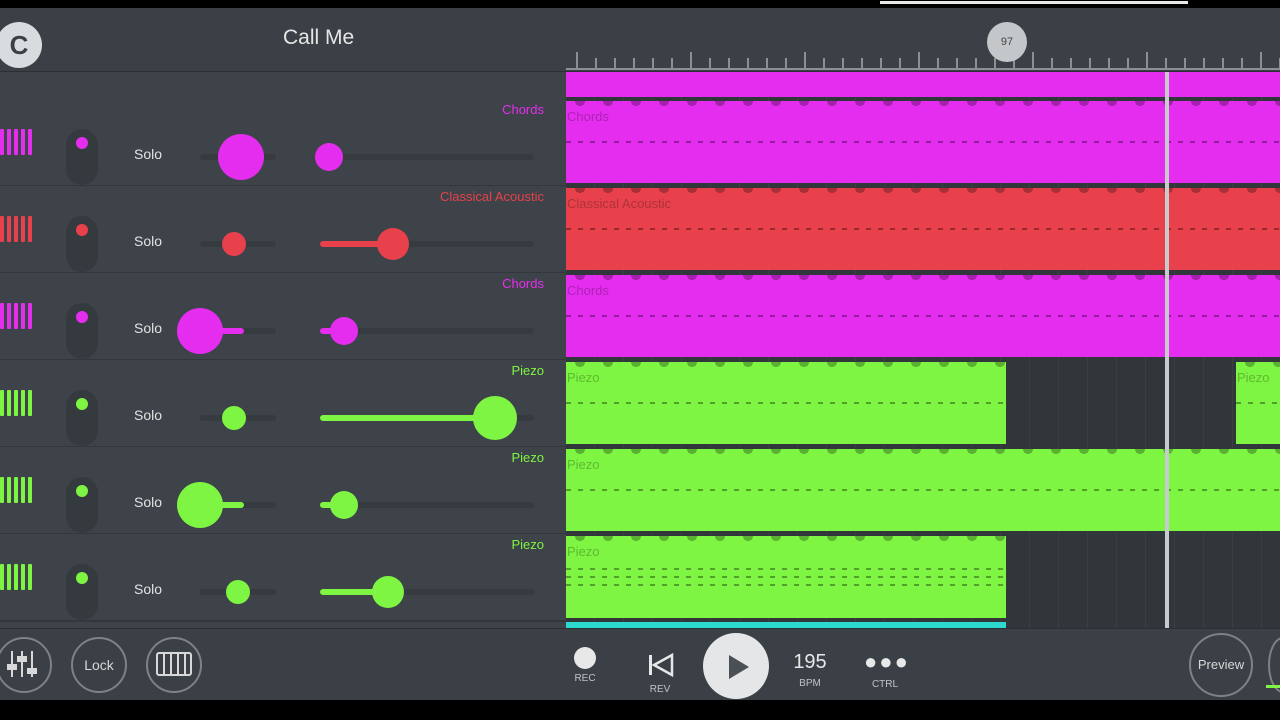 The width and height of the screenshot is (1280, 720). Describe the element at coordinates (640, 664) in the screenshot. I see `transport-bar: Lock REC REV 195 BPM ●●● CTRL Preview` at that location.